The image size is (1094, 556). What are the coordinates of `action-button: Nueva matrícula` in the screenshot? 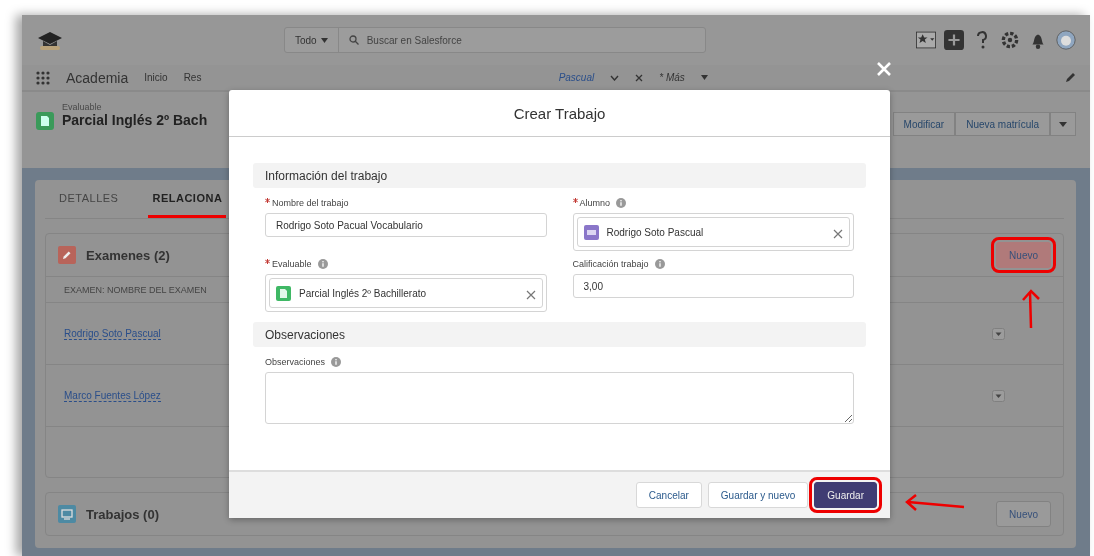 It's located at (1002, 124).